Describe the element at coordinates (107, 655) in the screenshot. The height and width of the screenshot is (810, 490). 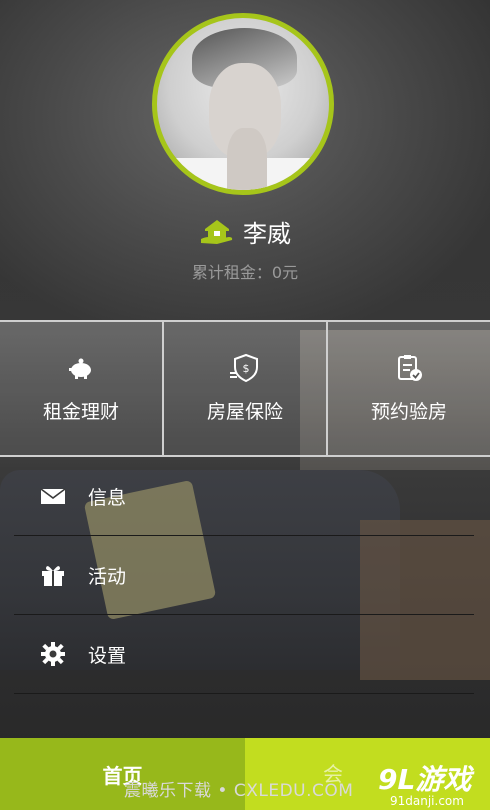
I see `menu-item-label: 设置` at that location.